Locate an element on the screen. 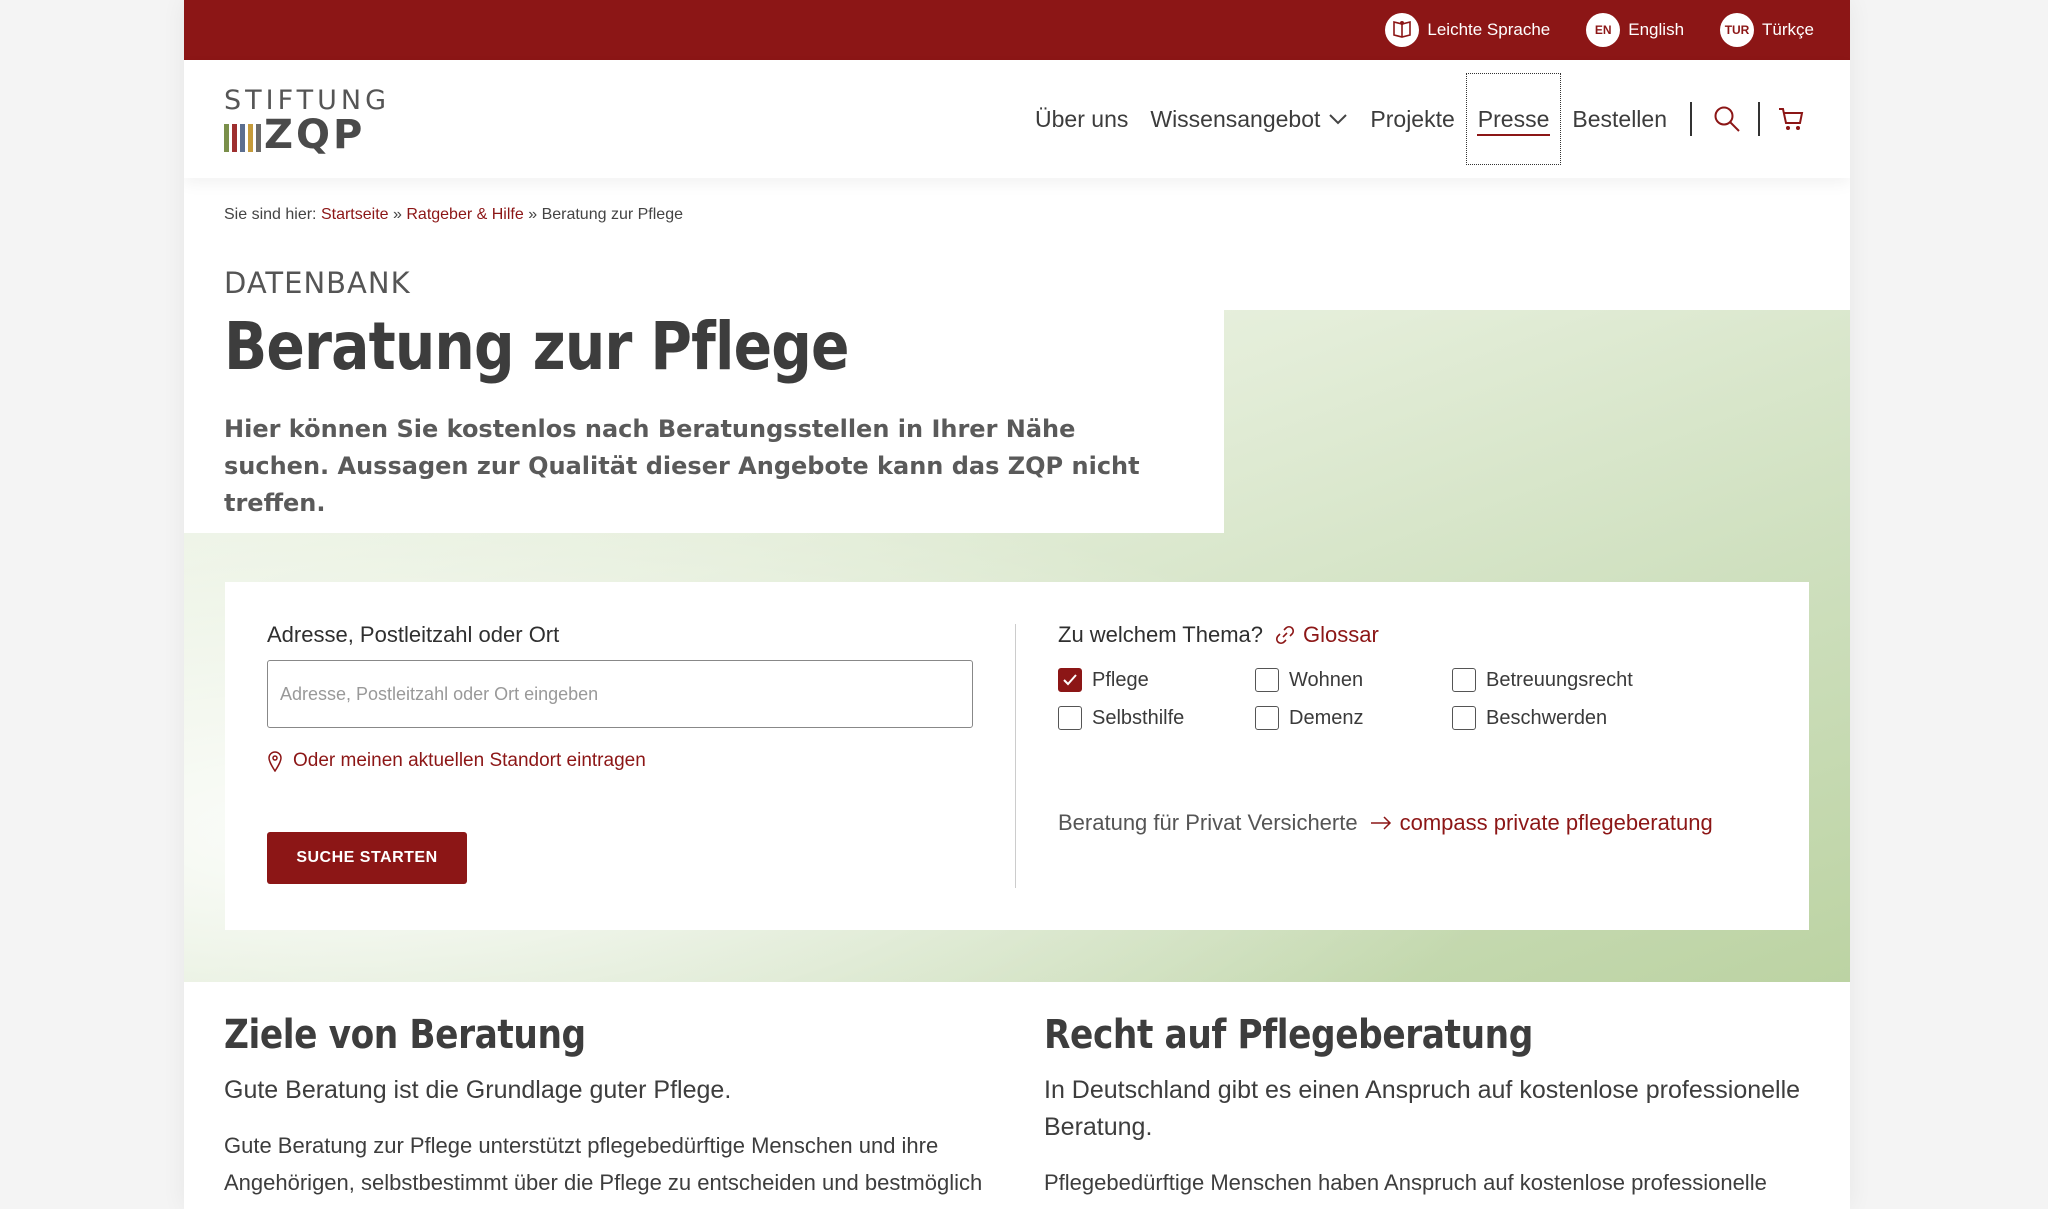 This screenshot has height=1209, width=2048. page-title: Beratung zur Pflege is located at coordinates (536, 346).